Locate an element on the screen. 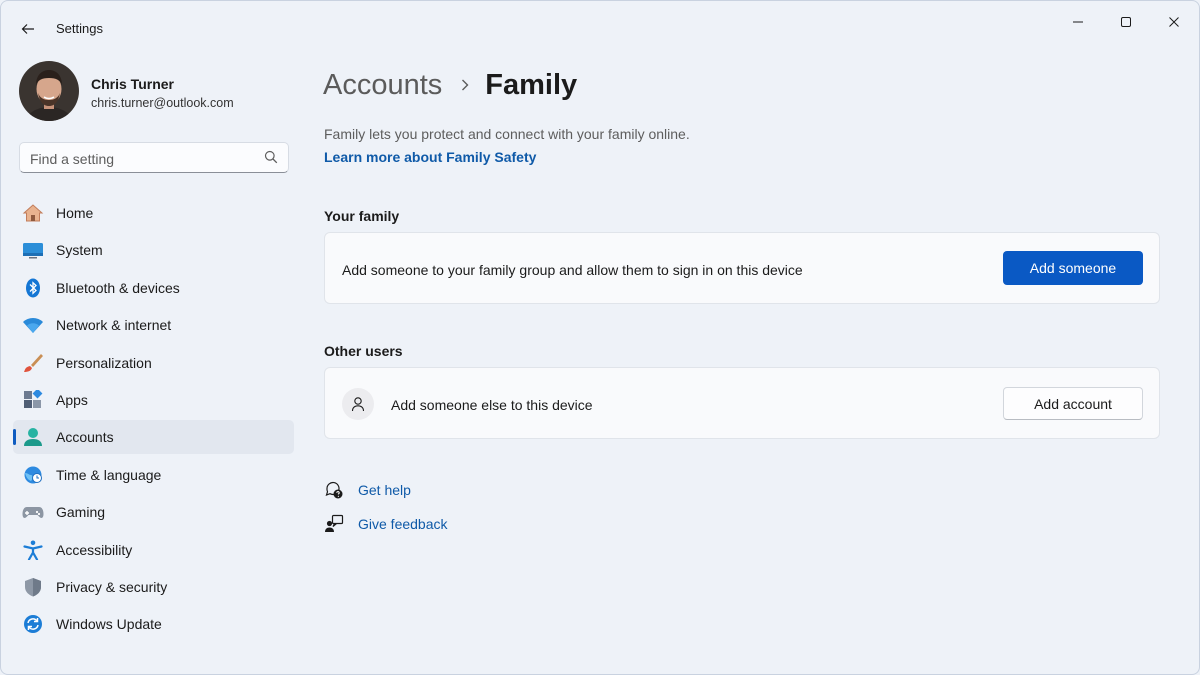 The image size is (1200, 675). breadcrumb: Accounts Family is located at coordinates (450, 85).